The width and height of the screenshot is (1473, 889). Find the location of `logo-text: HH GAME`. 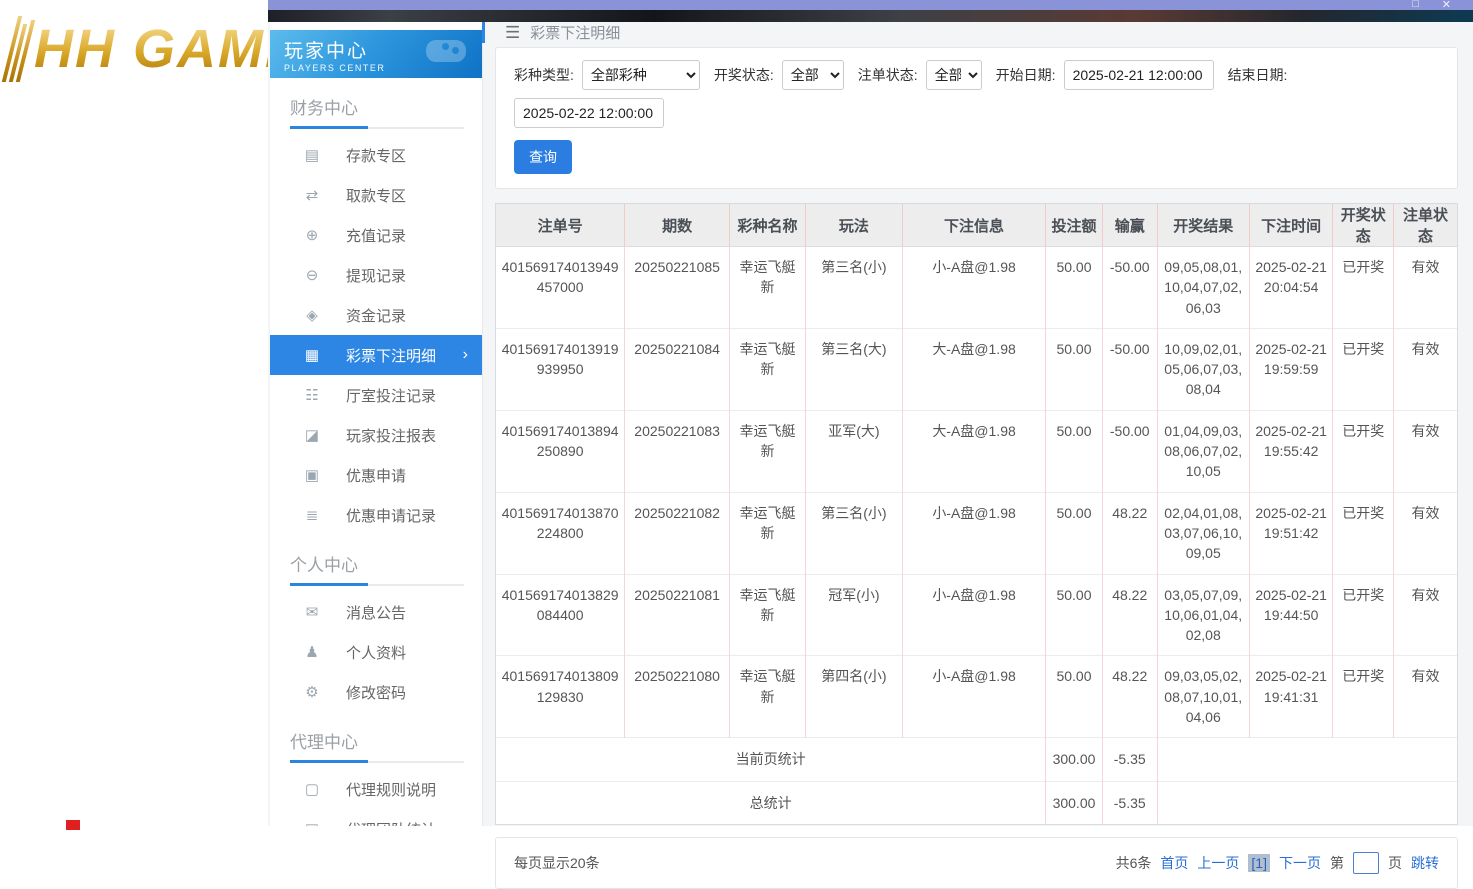

logo-text: HH GAME is located at coordinates (168, 49).